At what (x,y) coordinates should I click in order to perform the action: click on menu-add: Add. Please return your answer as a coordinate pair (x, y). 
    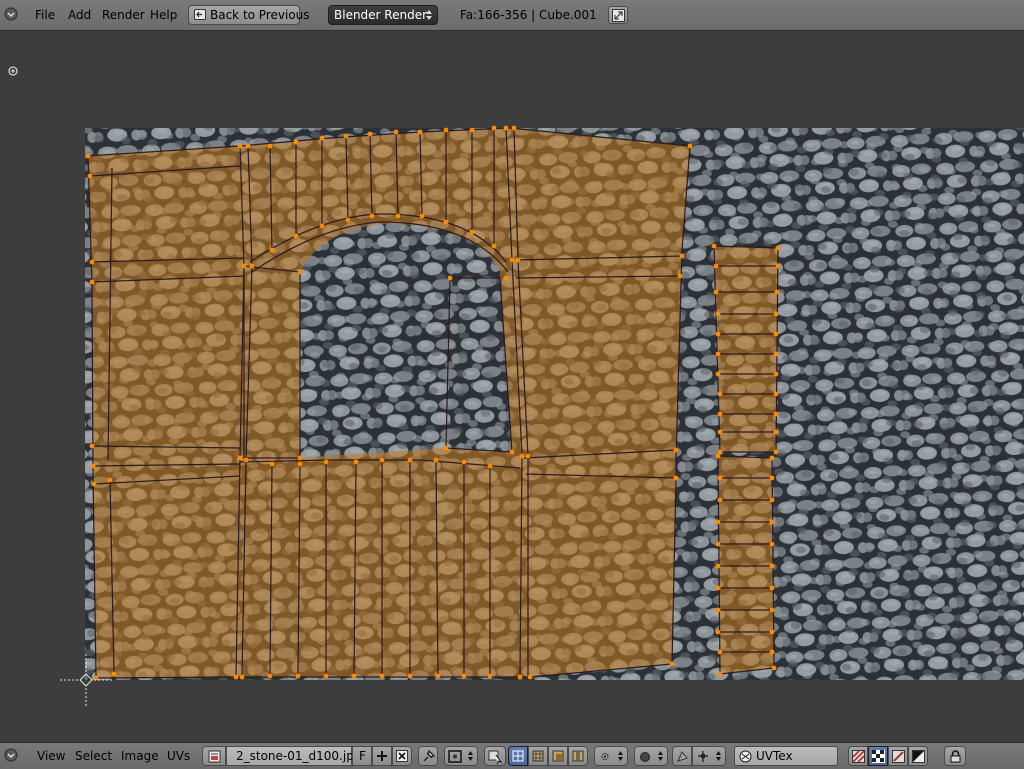
    Looking at the image, I should click on (79, 15).